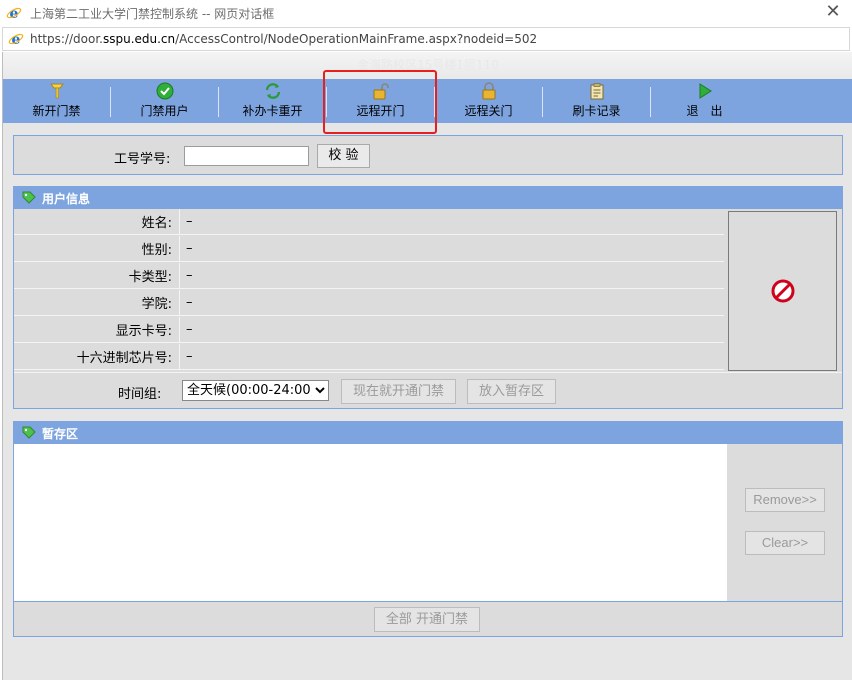 Image resolution: width=852 pixels, height=680 pixels. I want to click on user-info-header: 用户信息, so click(428, 198).